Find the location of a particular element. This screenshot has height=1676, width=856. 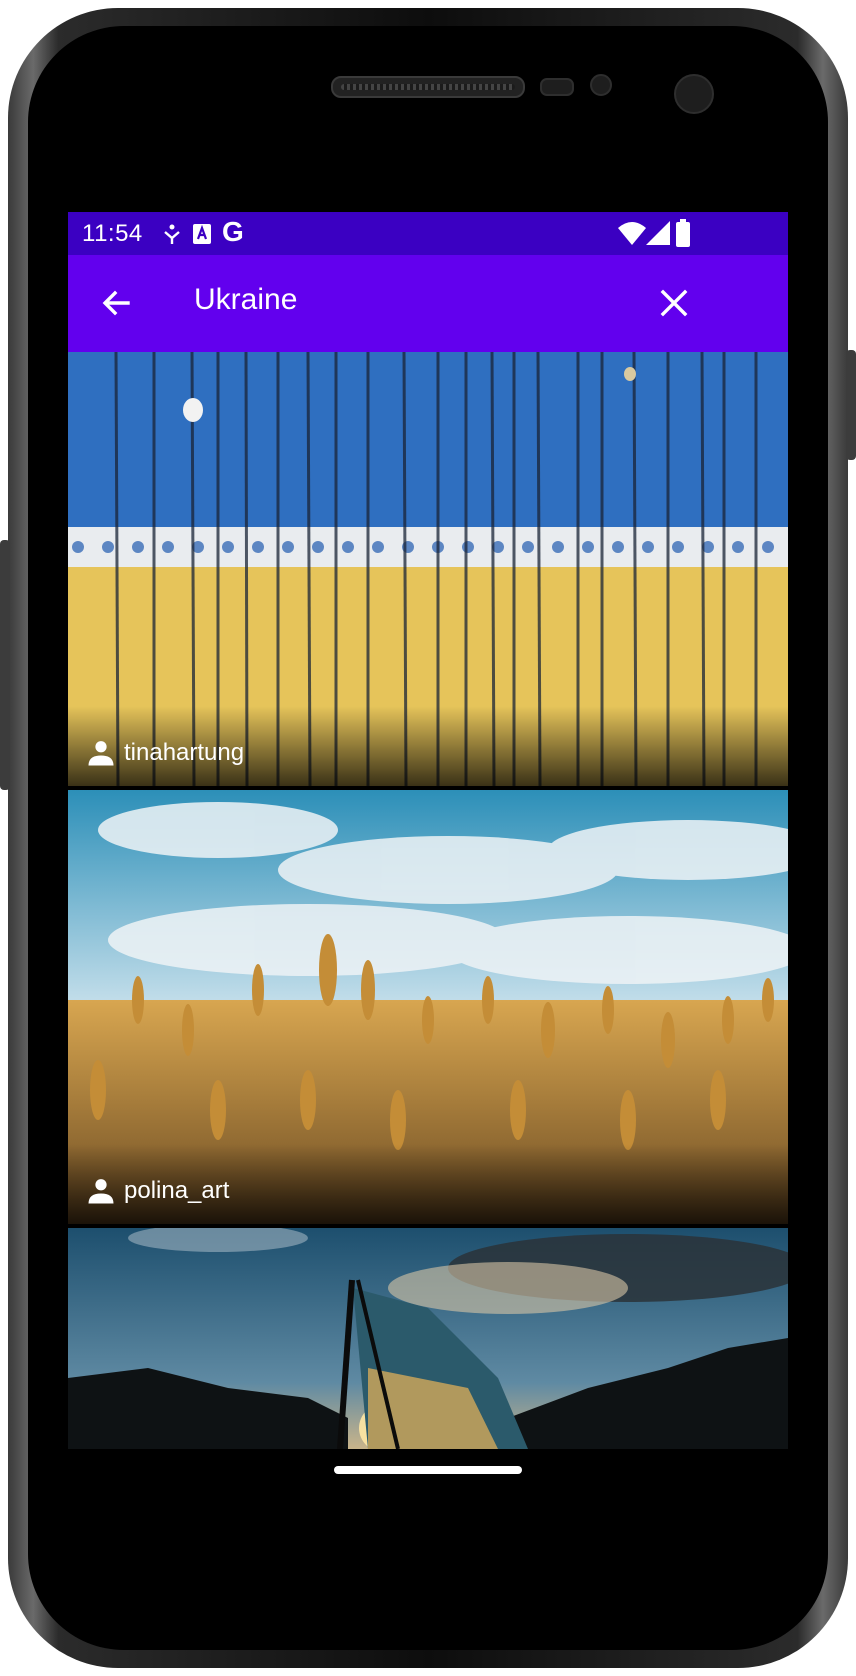

photo-image is located at coordinates (428, 1338).